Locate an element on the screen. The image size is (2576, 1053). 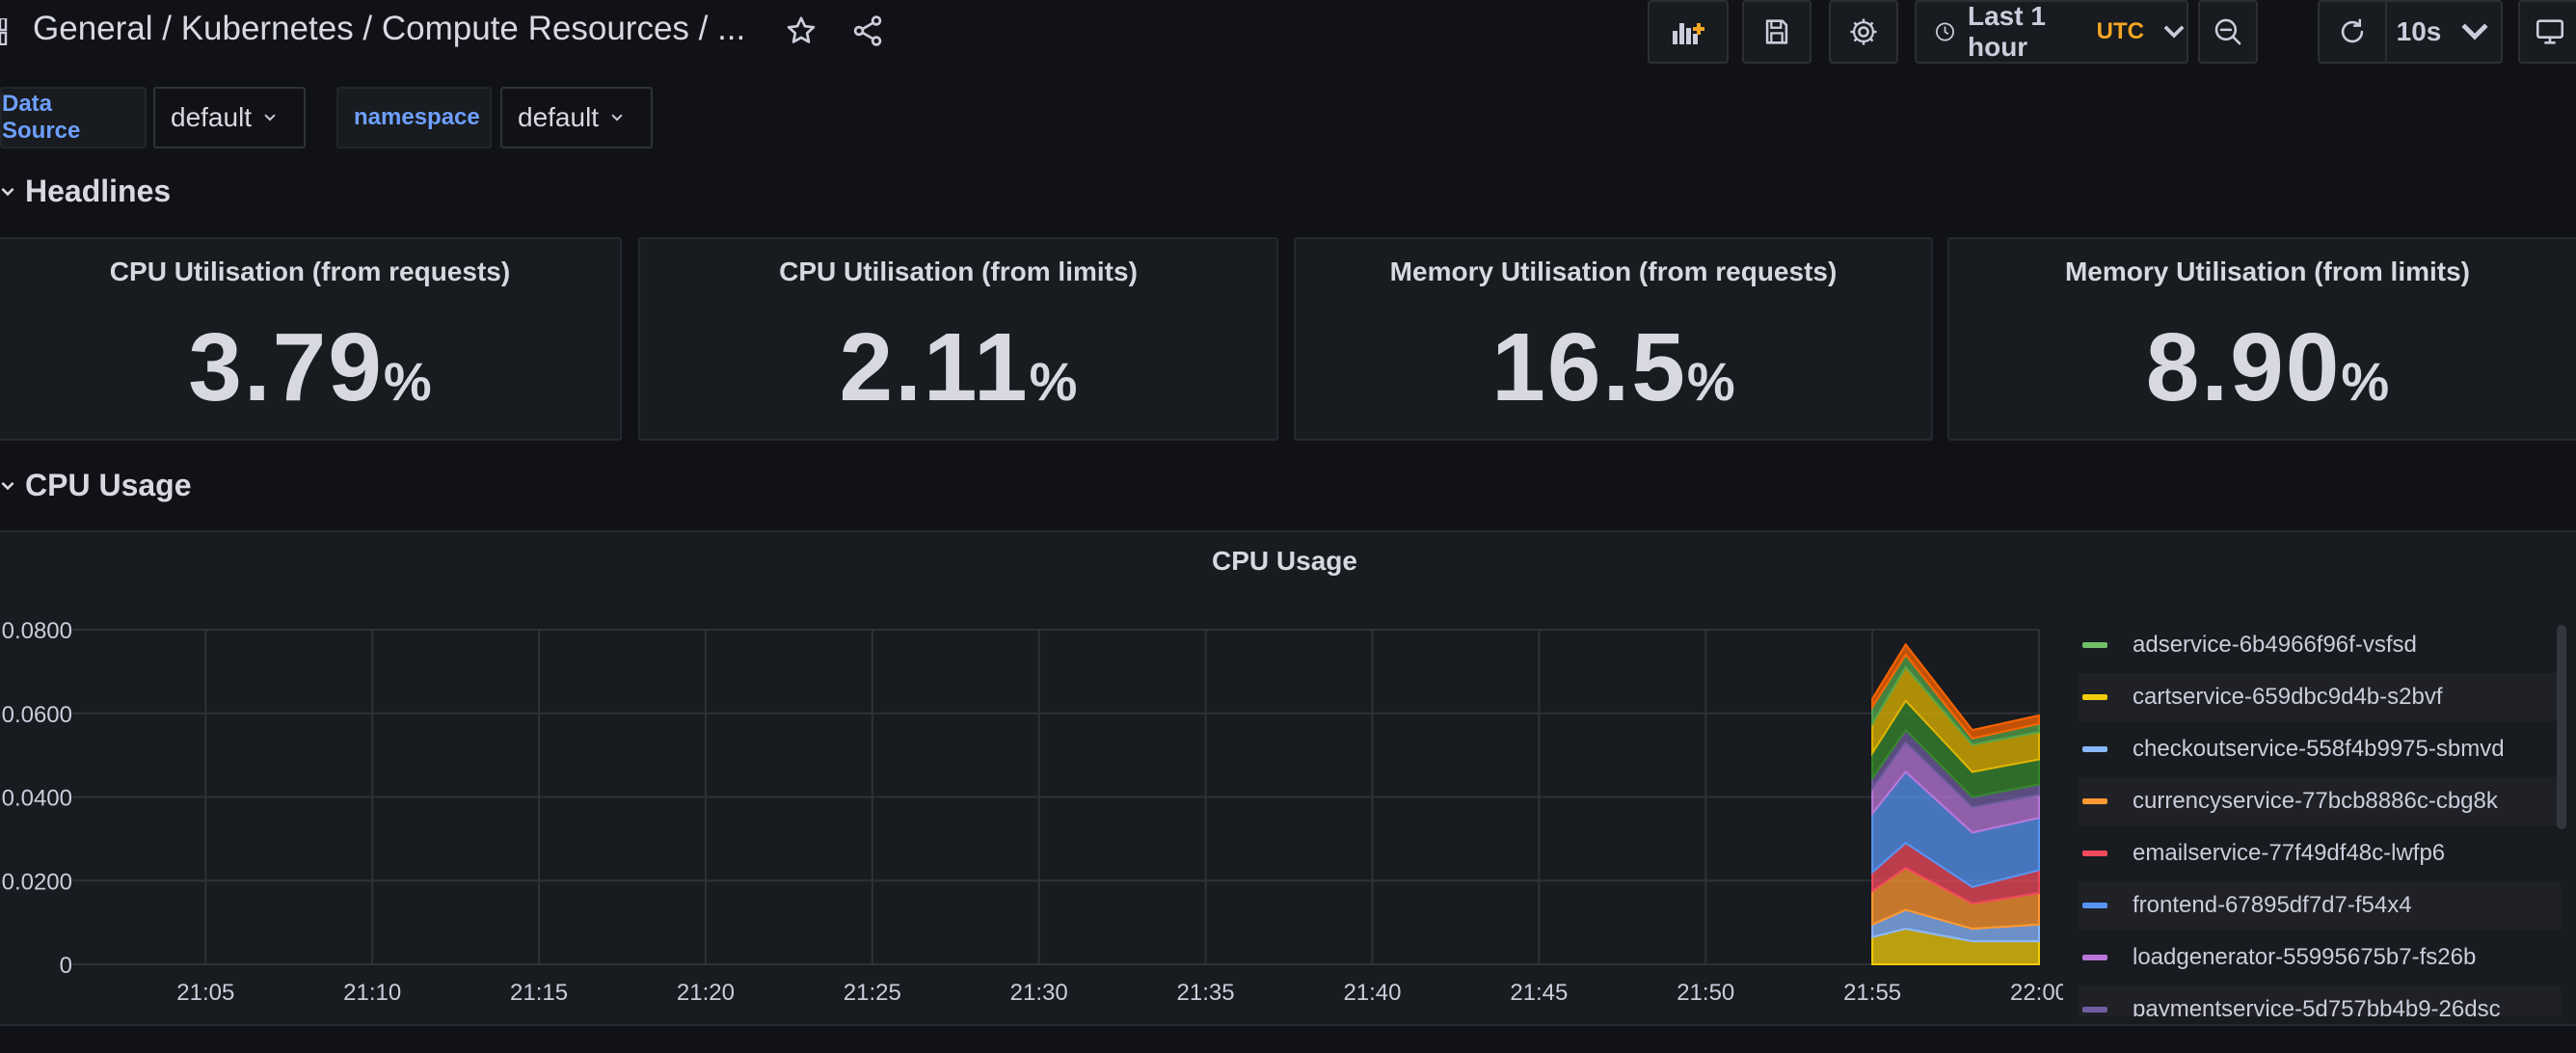
settings-icon is located at coordinates (1864, 31).